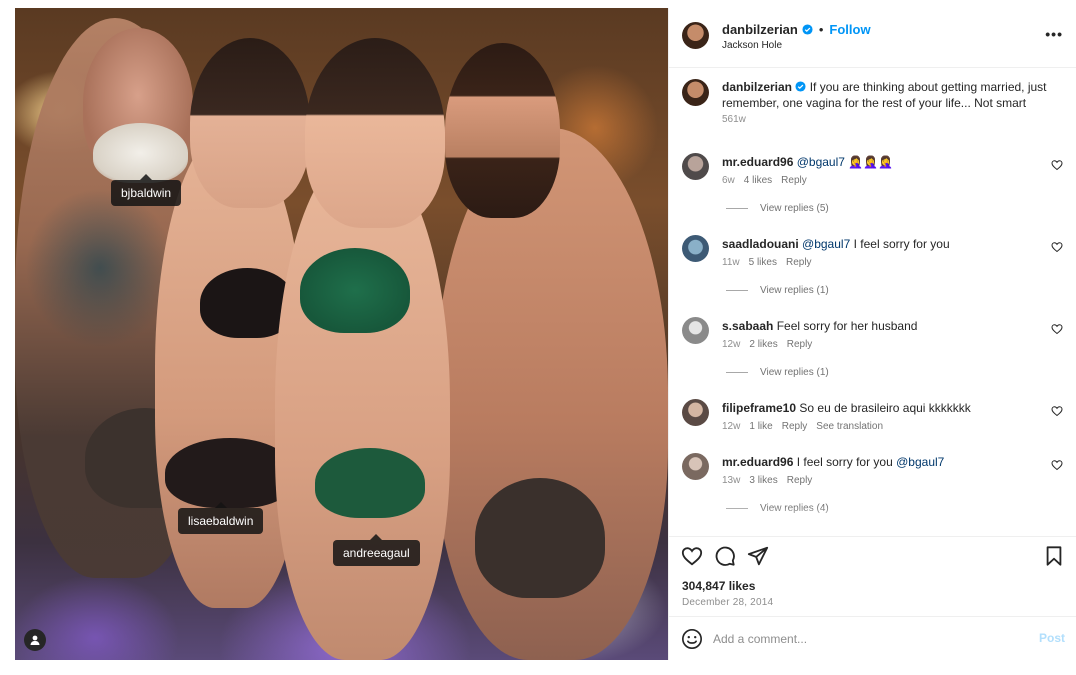 The height and width of the screenshot is (675, 1076). Describe the element at coordinates (100, 268) in the screenshot. I see `photo-tattoo` at that location.